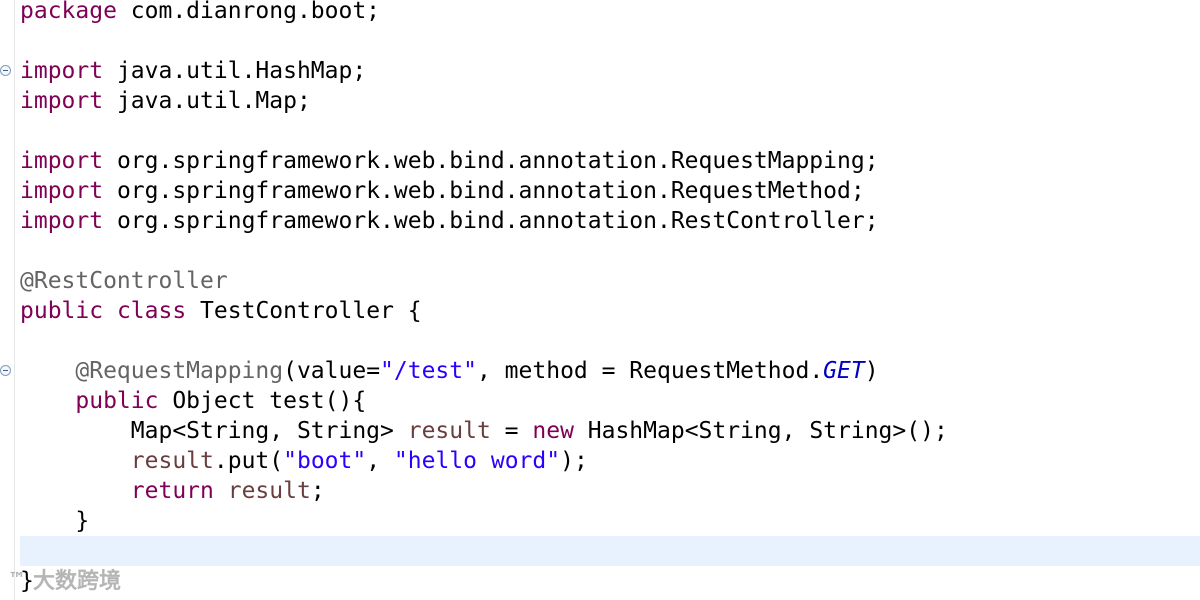  Describe the element at coordinates (304, 311) in the screenshot. I see `code-text: TestController {` at that location.